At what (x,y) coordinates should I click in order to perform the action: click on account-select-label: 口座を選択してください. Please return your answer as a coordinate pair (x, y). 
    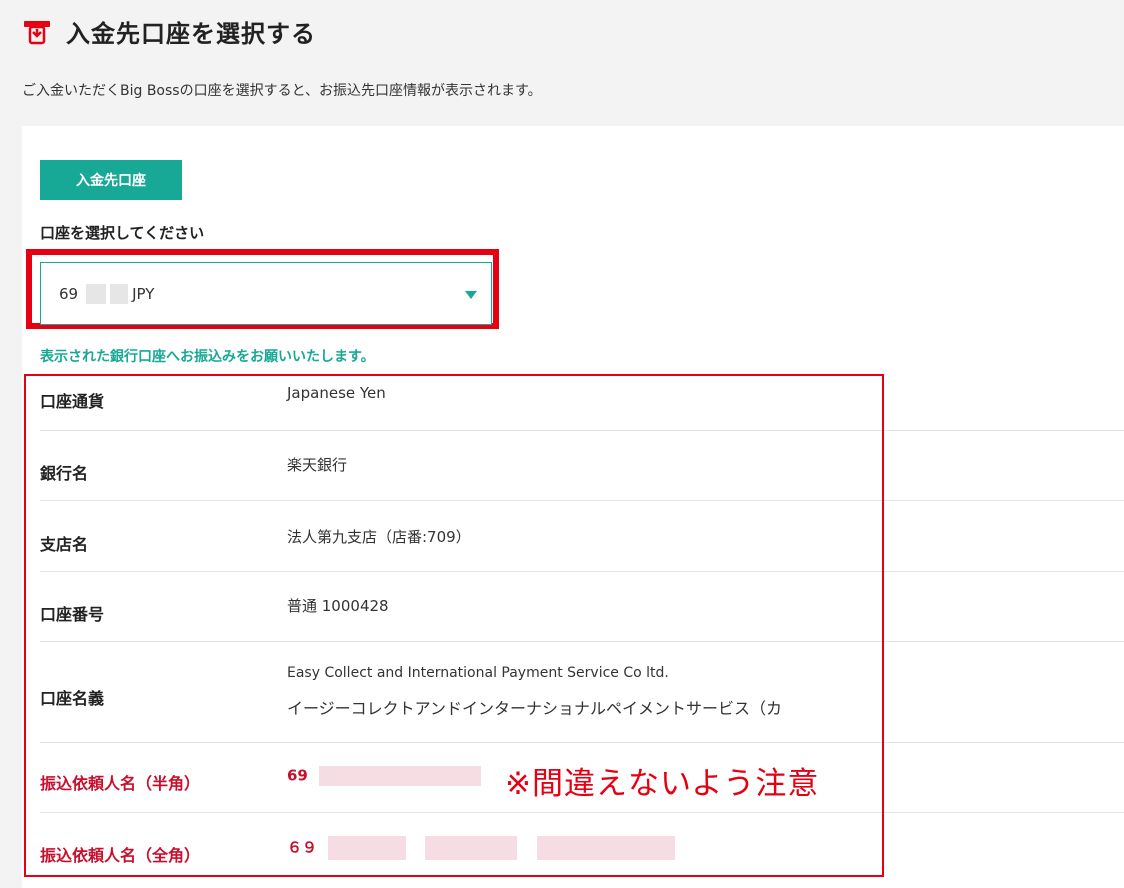
    Looking at the image, I should click on (122, 233).